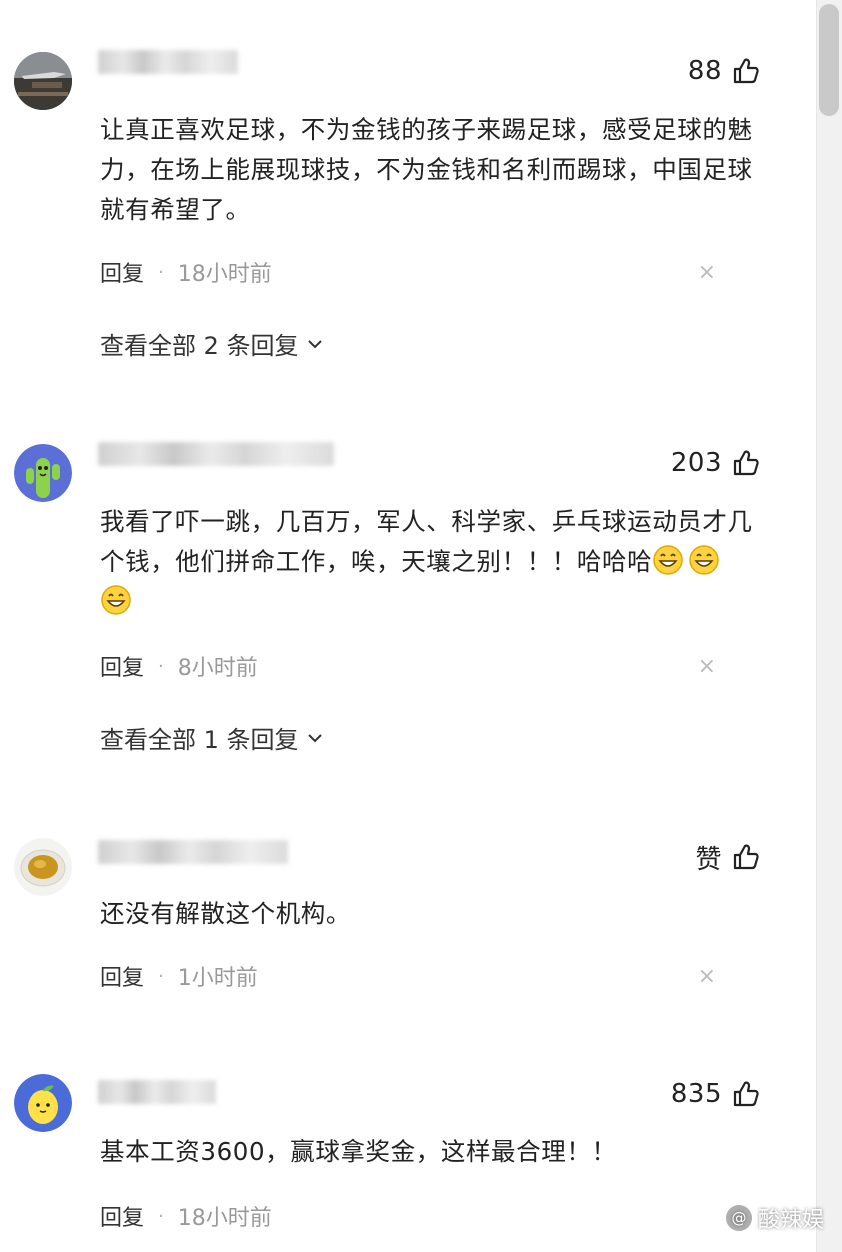 The image size is (842, 1252). Describe the element at coordinates (217, 978) in the screenshot. I see `comment-time: 1小时前` at that location.